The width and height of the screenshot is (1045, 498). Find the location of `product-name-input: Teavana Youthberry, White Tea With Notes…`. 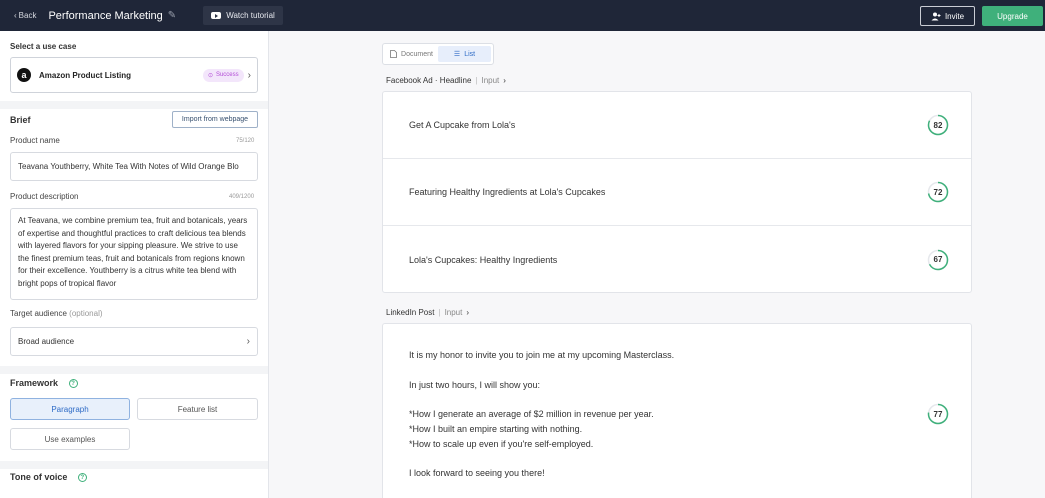

product-name-input: Teavana Youthberry, White Tea With Notes… is located at coordinates (134, 166).